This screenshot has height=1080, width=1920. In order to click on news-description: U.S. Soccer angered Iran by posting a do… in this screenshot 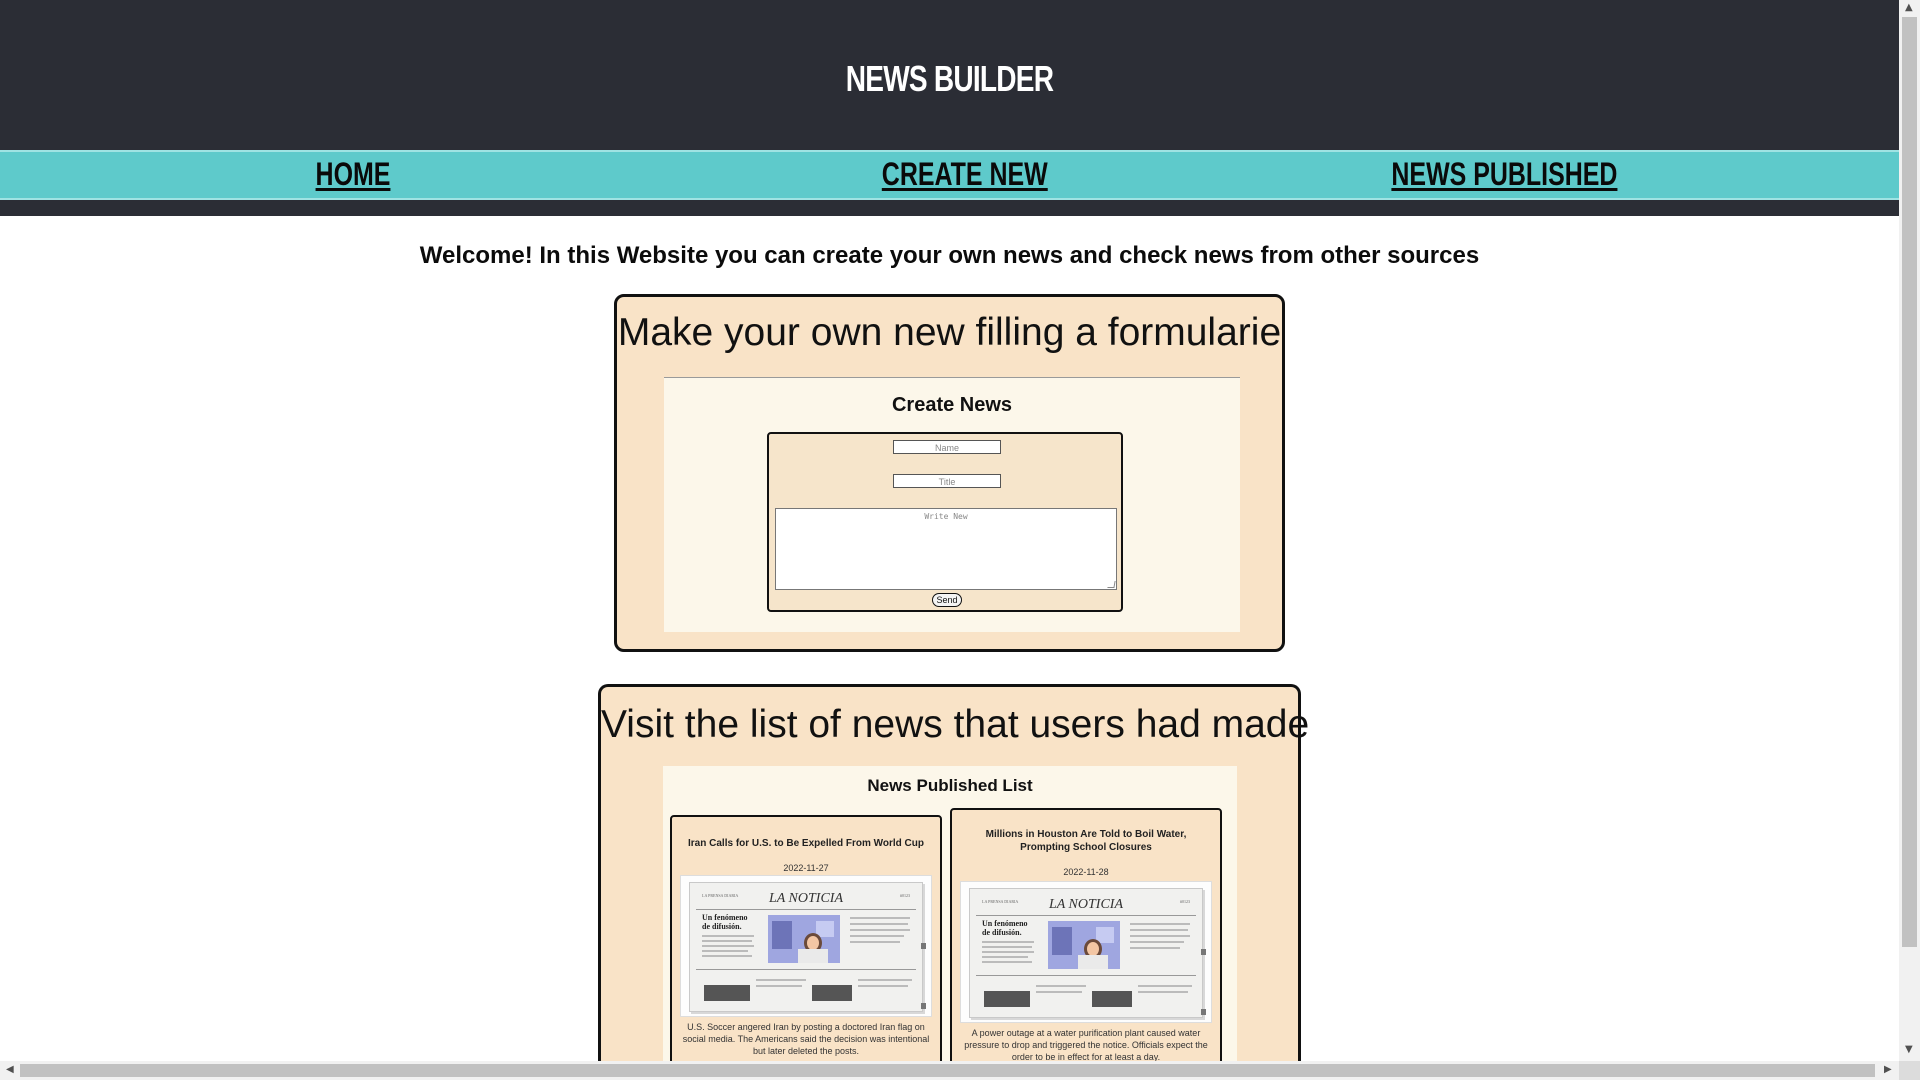, I will do `click(806, 1039)`.